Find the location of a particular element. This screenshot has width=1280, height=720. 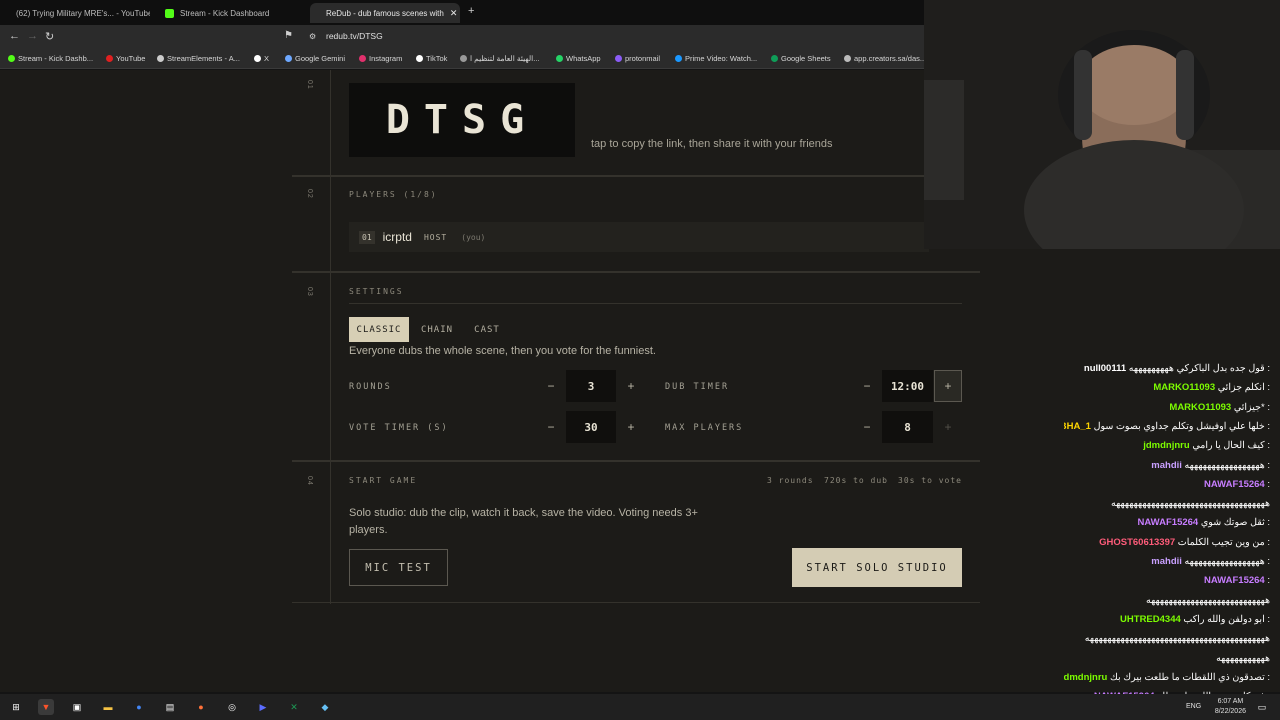

tab-redub: ReDub - dub famous scenes with ✕ is located at coordinates (385, 13).